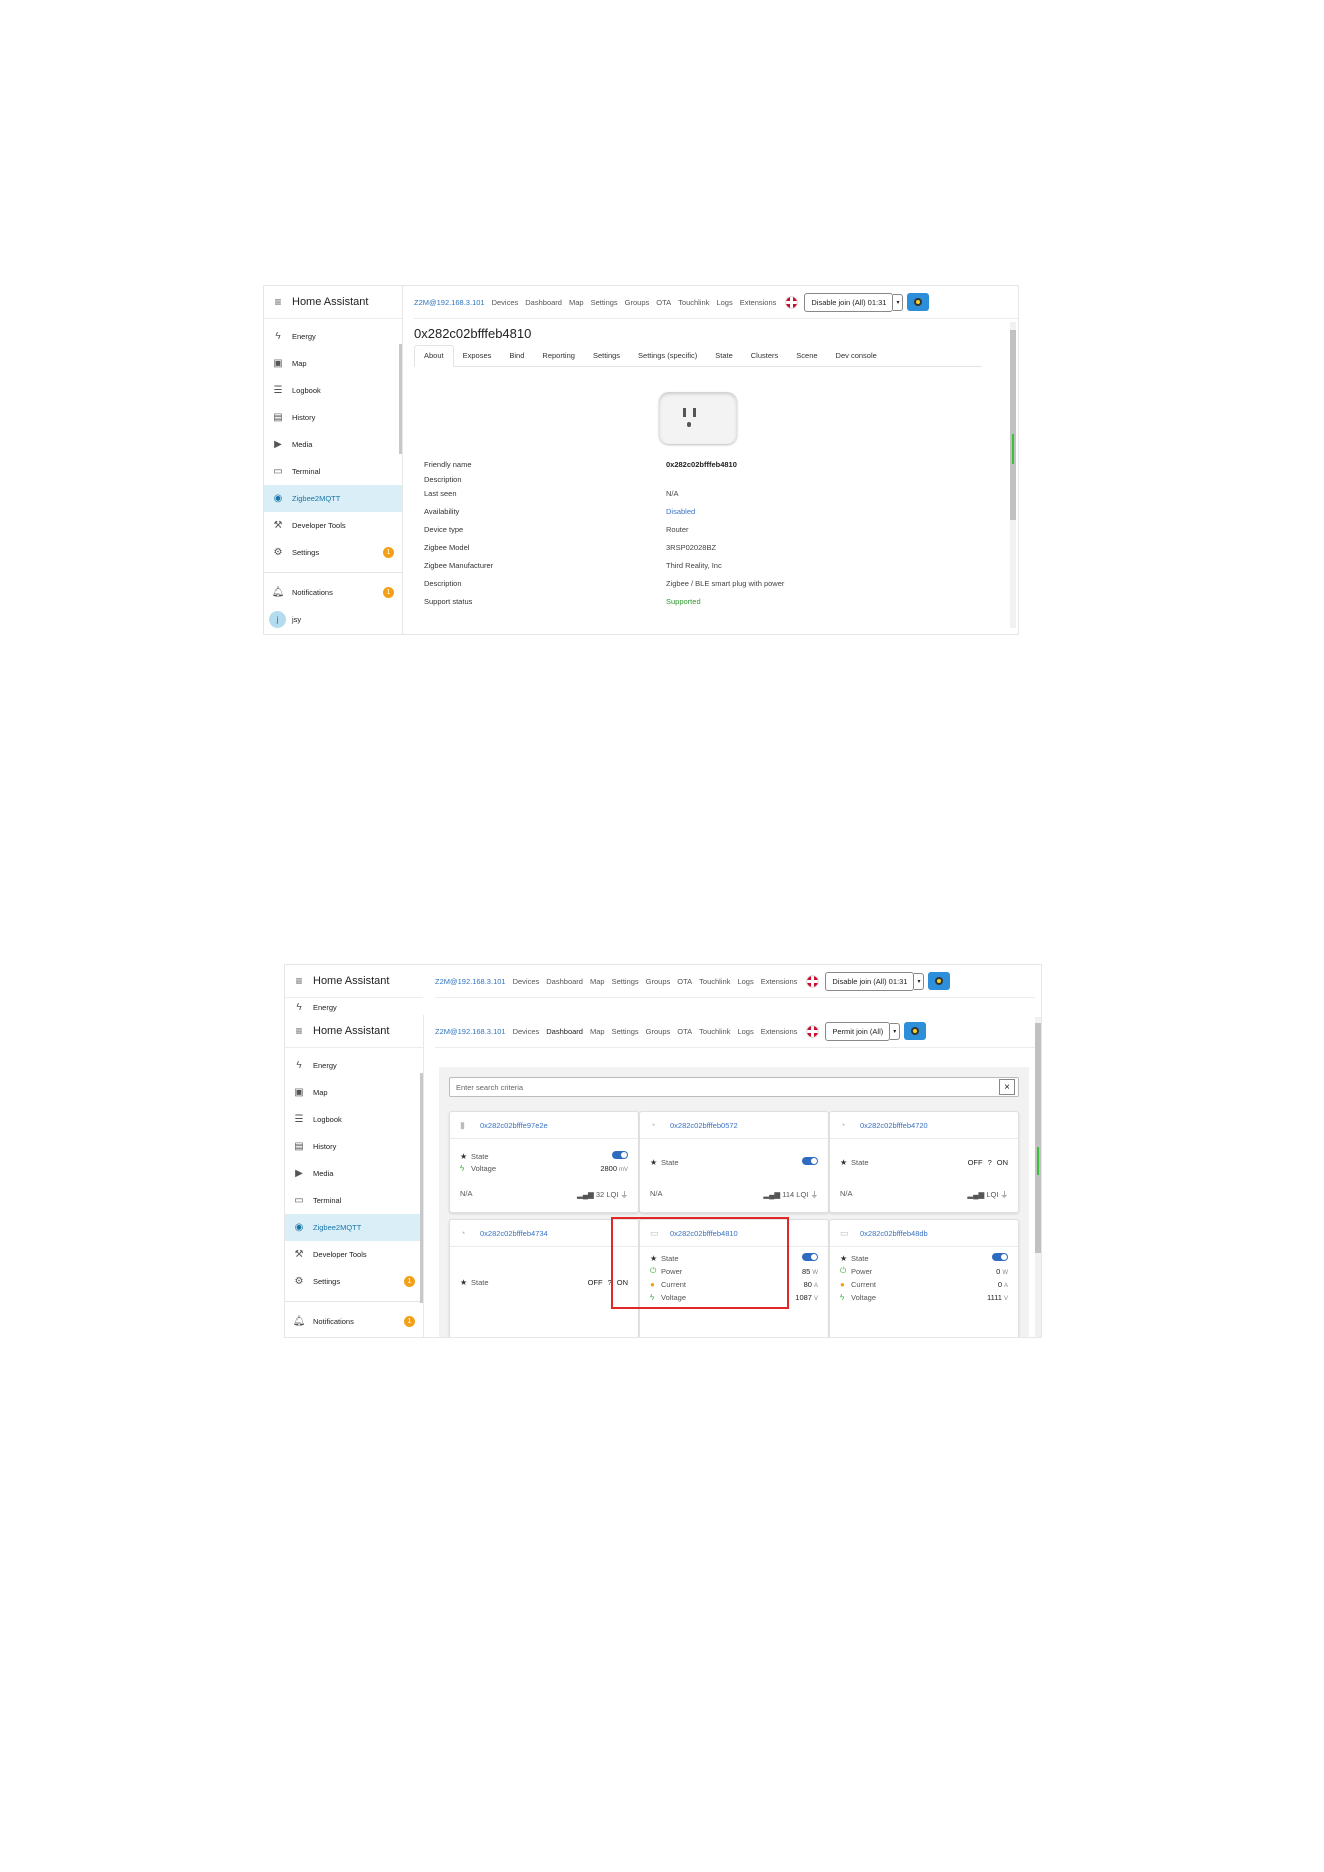  I want to click on tab-settings: Settings, so click(606, 356).